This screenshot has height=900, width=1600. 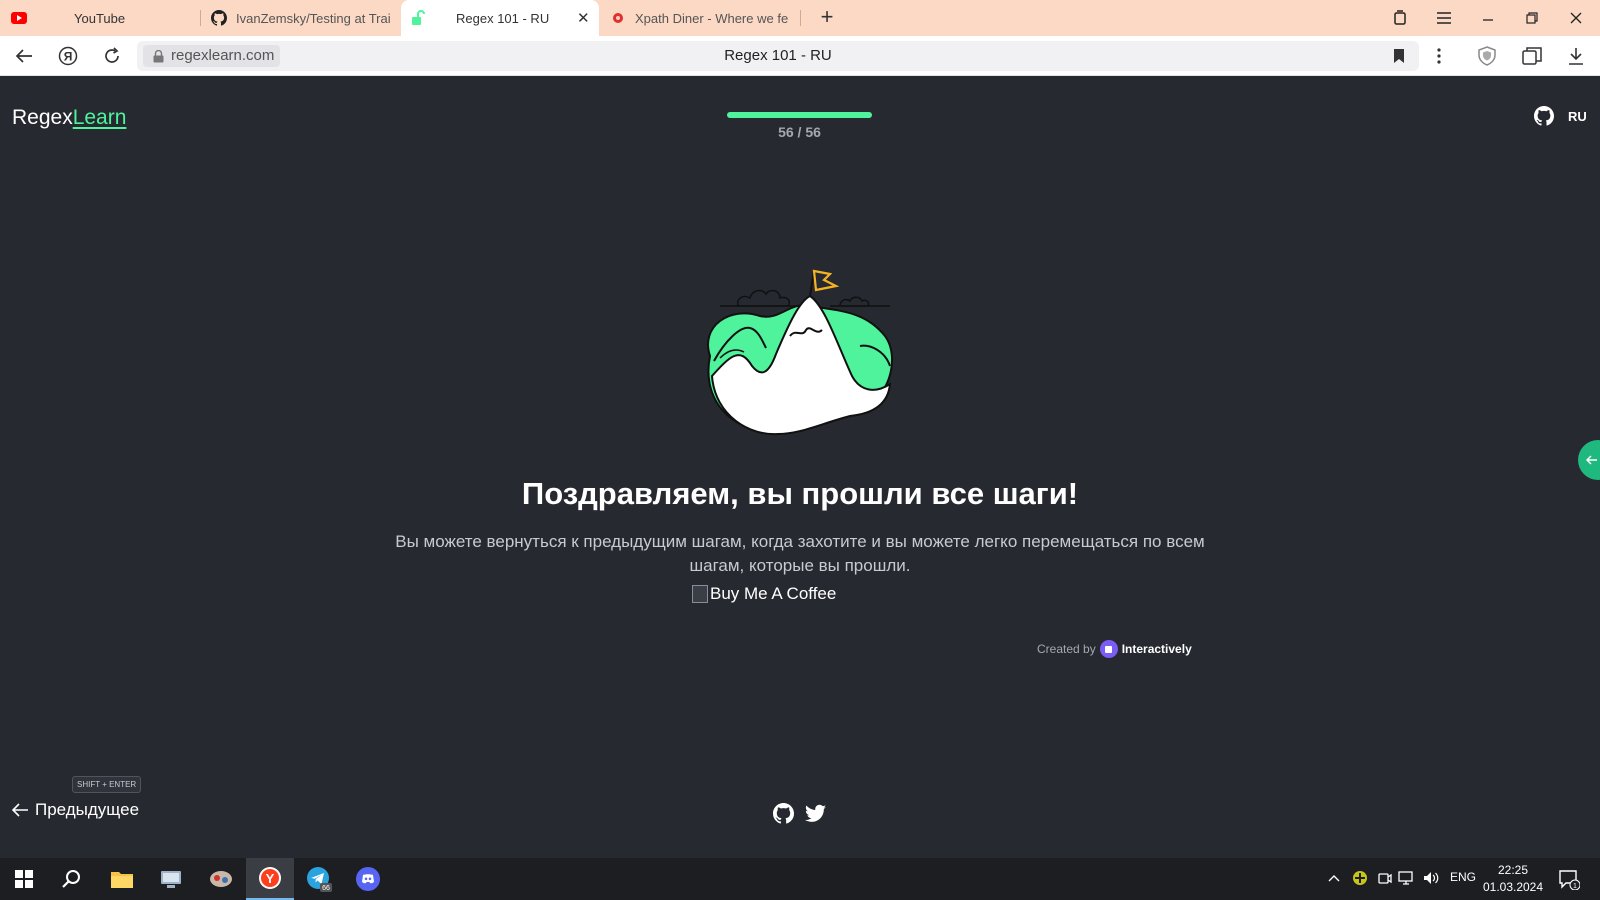 What do you see at coordinates (1066, 649) in the screenshot?
I see `created-by-label: Created by` at bounding box center [1066, 649].